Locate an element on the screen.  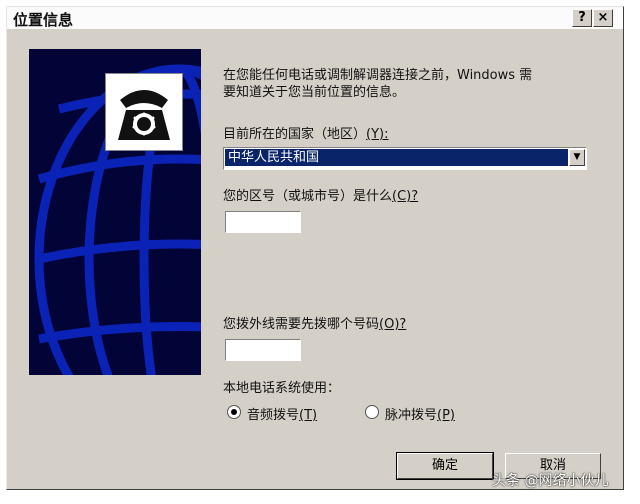
intro-line-2: 要知道关于您当前位置的信息。 is located at coordinates (314, 92).